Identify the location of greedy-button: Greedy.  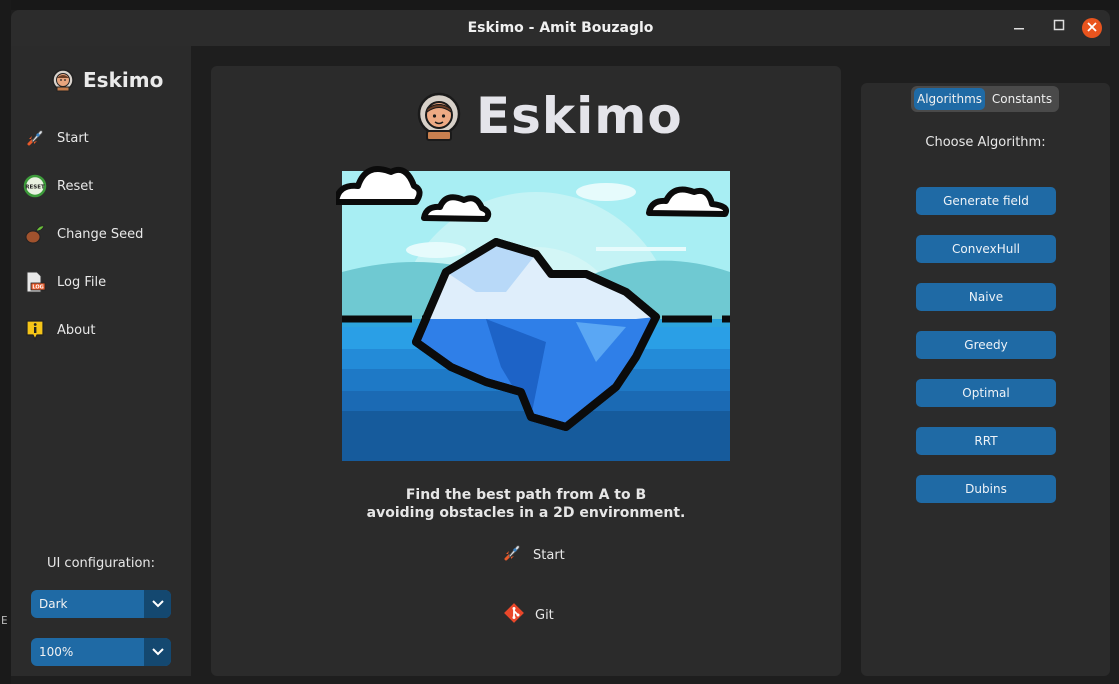
(986, 345).